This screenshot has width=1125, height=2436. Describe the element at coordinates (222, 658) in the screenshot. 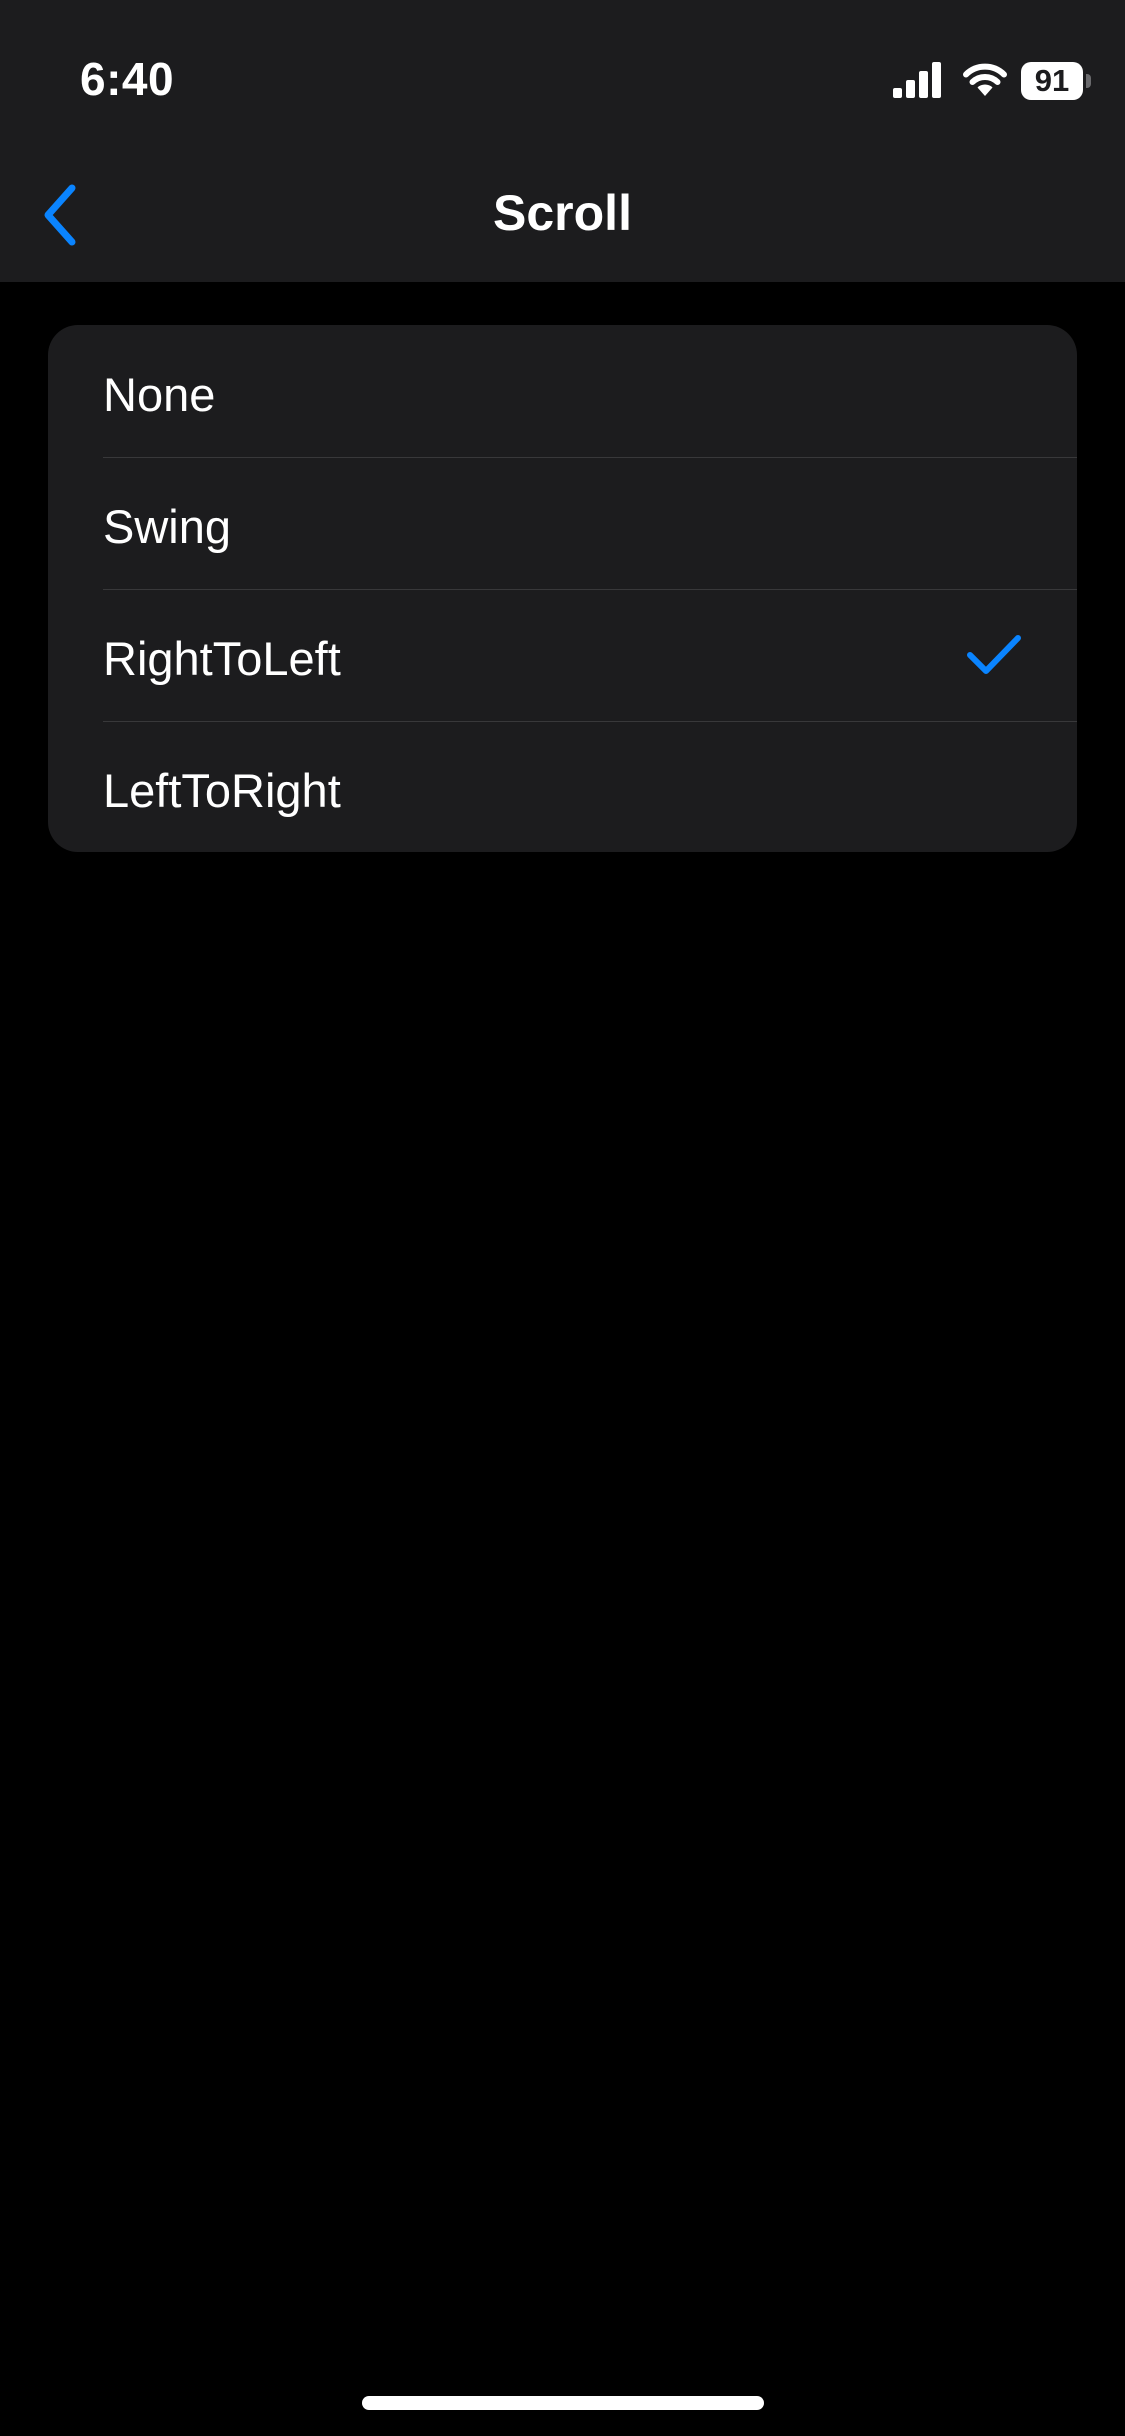

I see `option-label: RightToLeft` at that location.